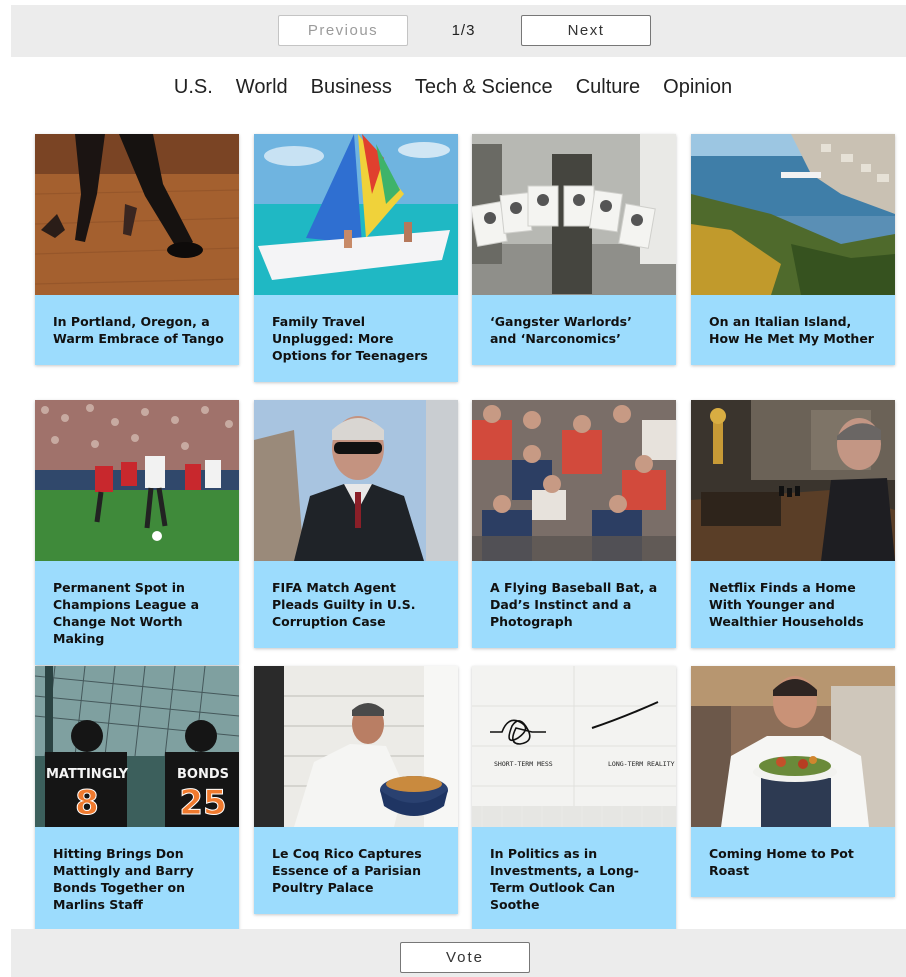  What do you see at coordinates (137, 214) in the screenshot?
I see `tango-dancers-photo` at bounding box center [137, 214].